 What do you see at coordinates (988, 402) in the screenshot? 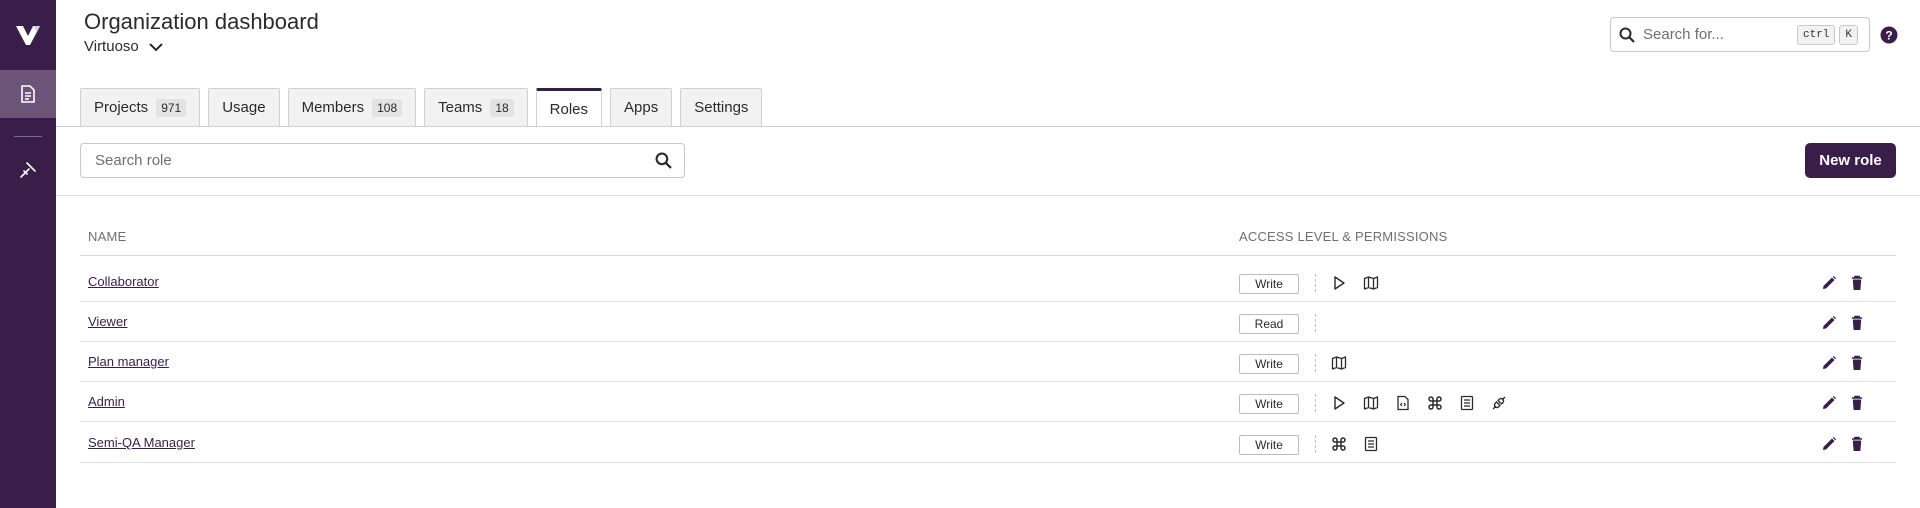
I see `table-row: Admin Write` at bounding box center [988, 402].